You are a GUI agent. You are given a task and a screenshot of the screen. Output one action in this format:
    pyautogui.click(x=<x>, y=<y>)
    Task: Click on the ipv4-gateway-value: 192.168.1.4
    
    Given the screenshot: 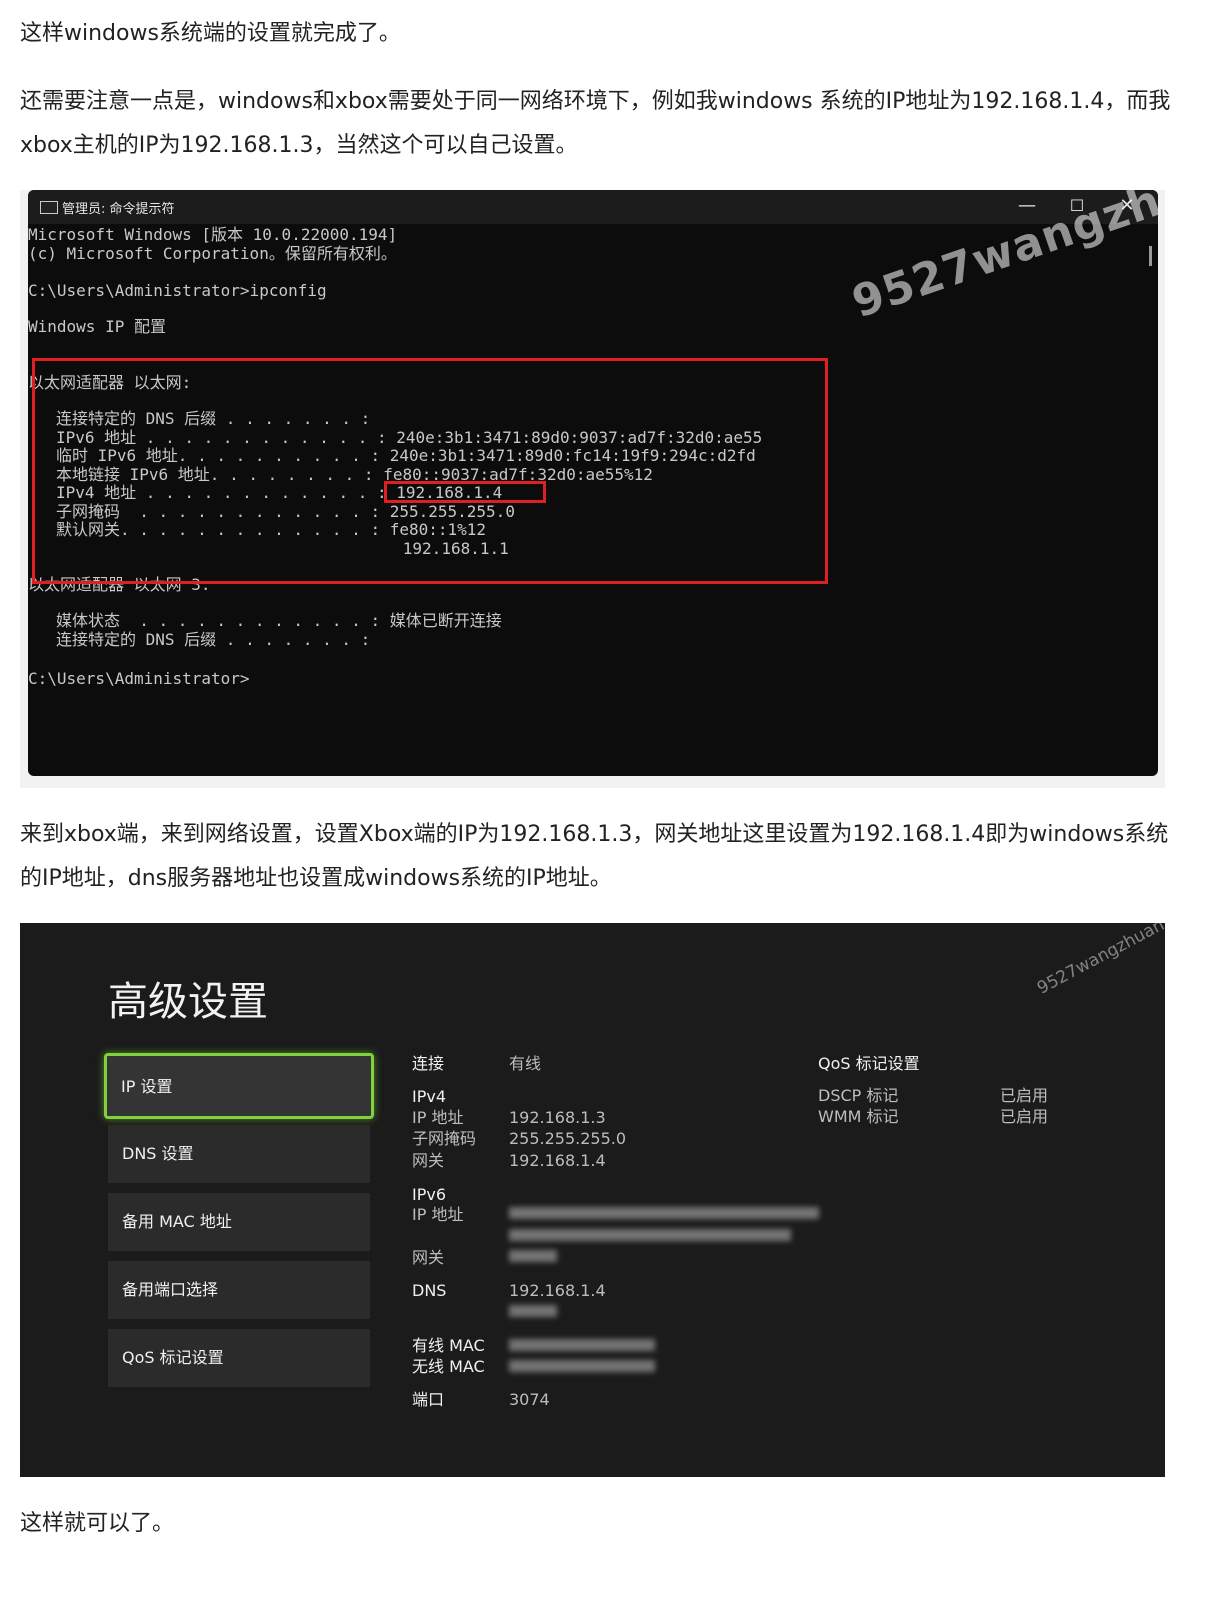 What is the action you would take?
    pyautogui.click(x=557, y=1160)
    